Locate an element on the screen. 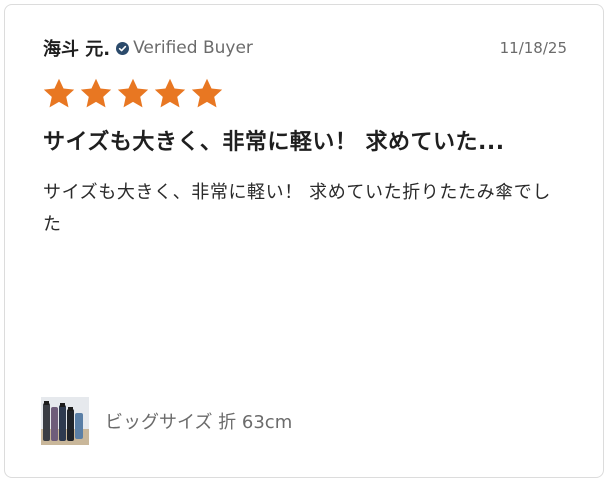 This screenshot has height=484, width=612. variant-label: ビッグサイズ 折 63cm is located at coordinates (199, 422).